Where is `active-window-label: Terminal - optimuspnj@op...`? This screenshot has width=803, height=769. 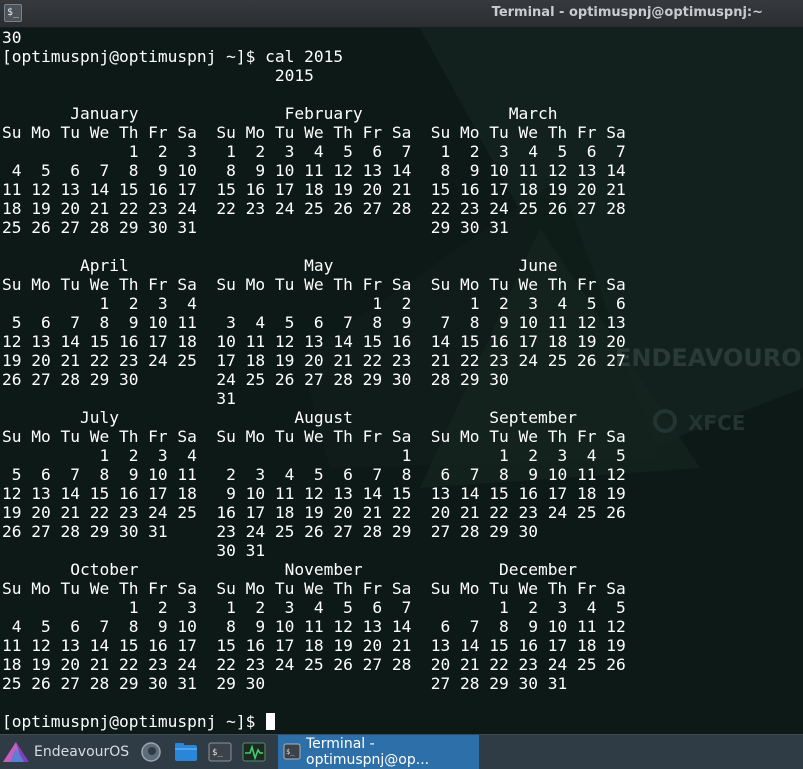 active-window-label: Terminal - optimuspnj@op... is located at coordinates (368, 752).